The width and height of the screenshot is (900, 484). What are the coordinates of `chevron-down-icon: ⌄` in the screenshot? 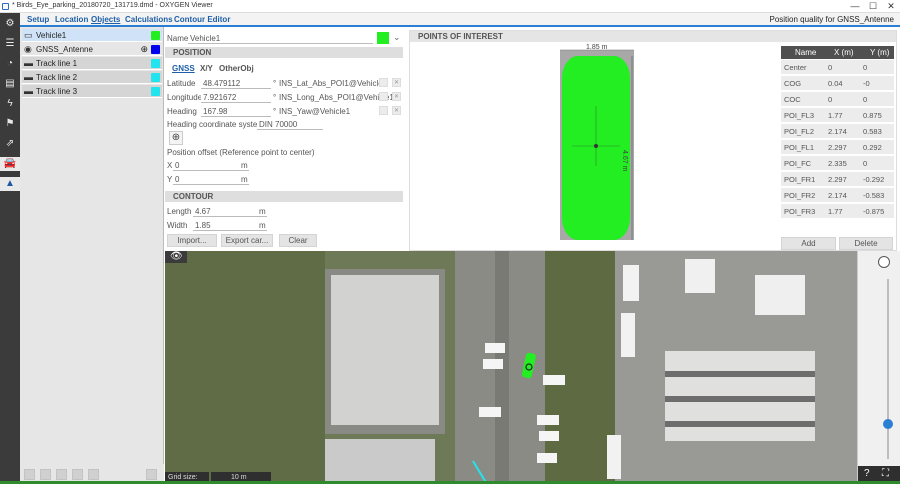 It's located at (397, 37).